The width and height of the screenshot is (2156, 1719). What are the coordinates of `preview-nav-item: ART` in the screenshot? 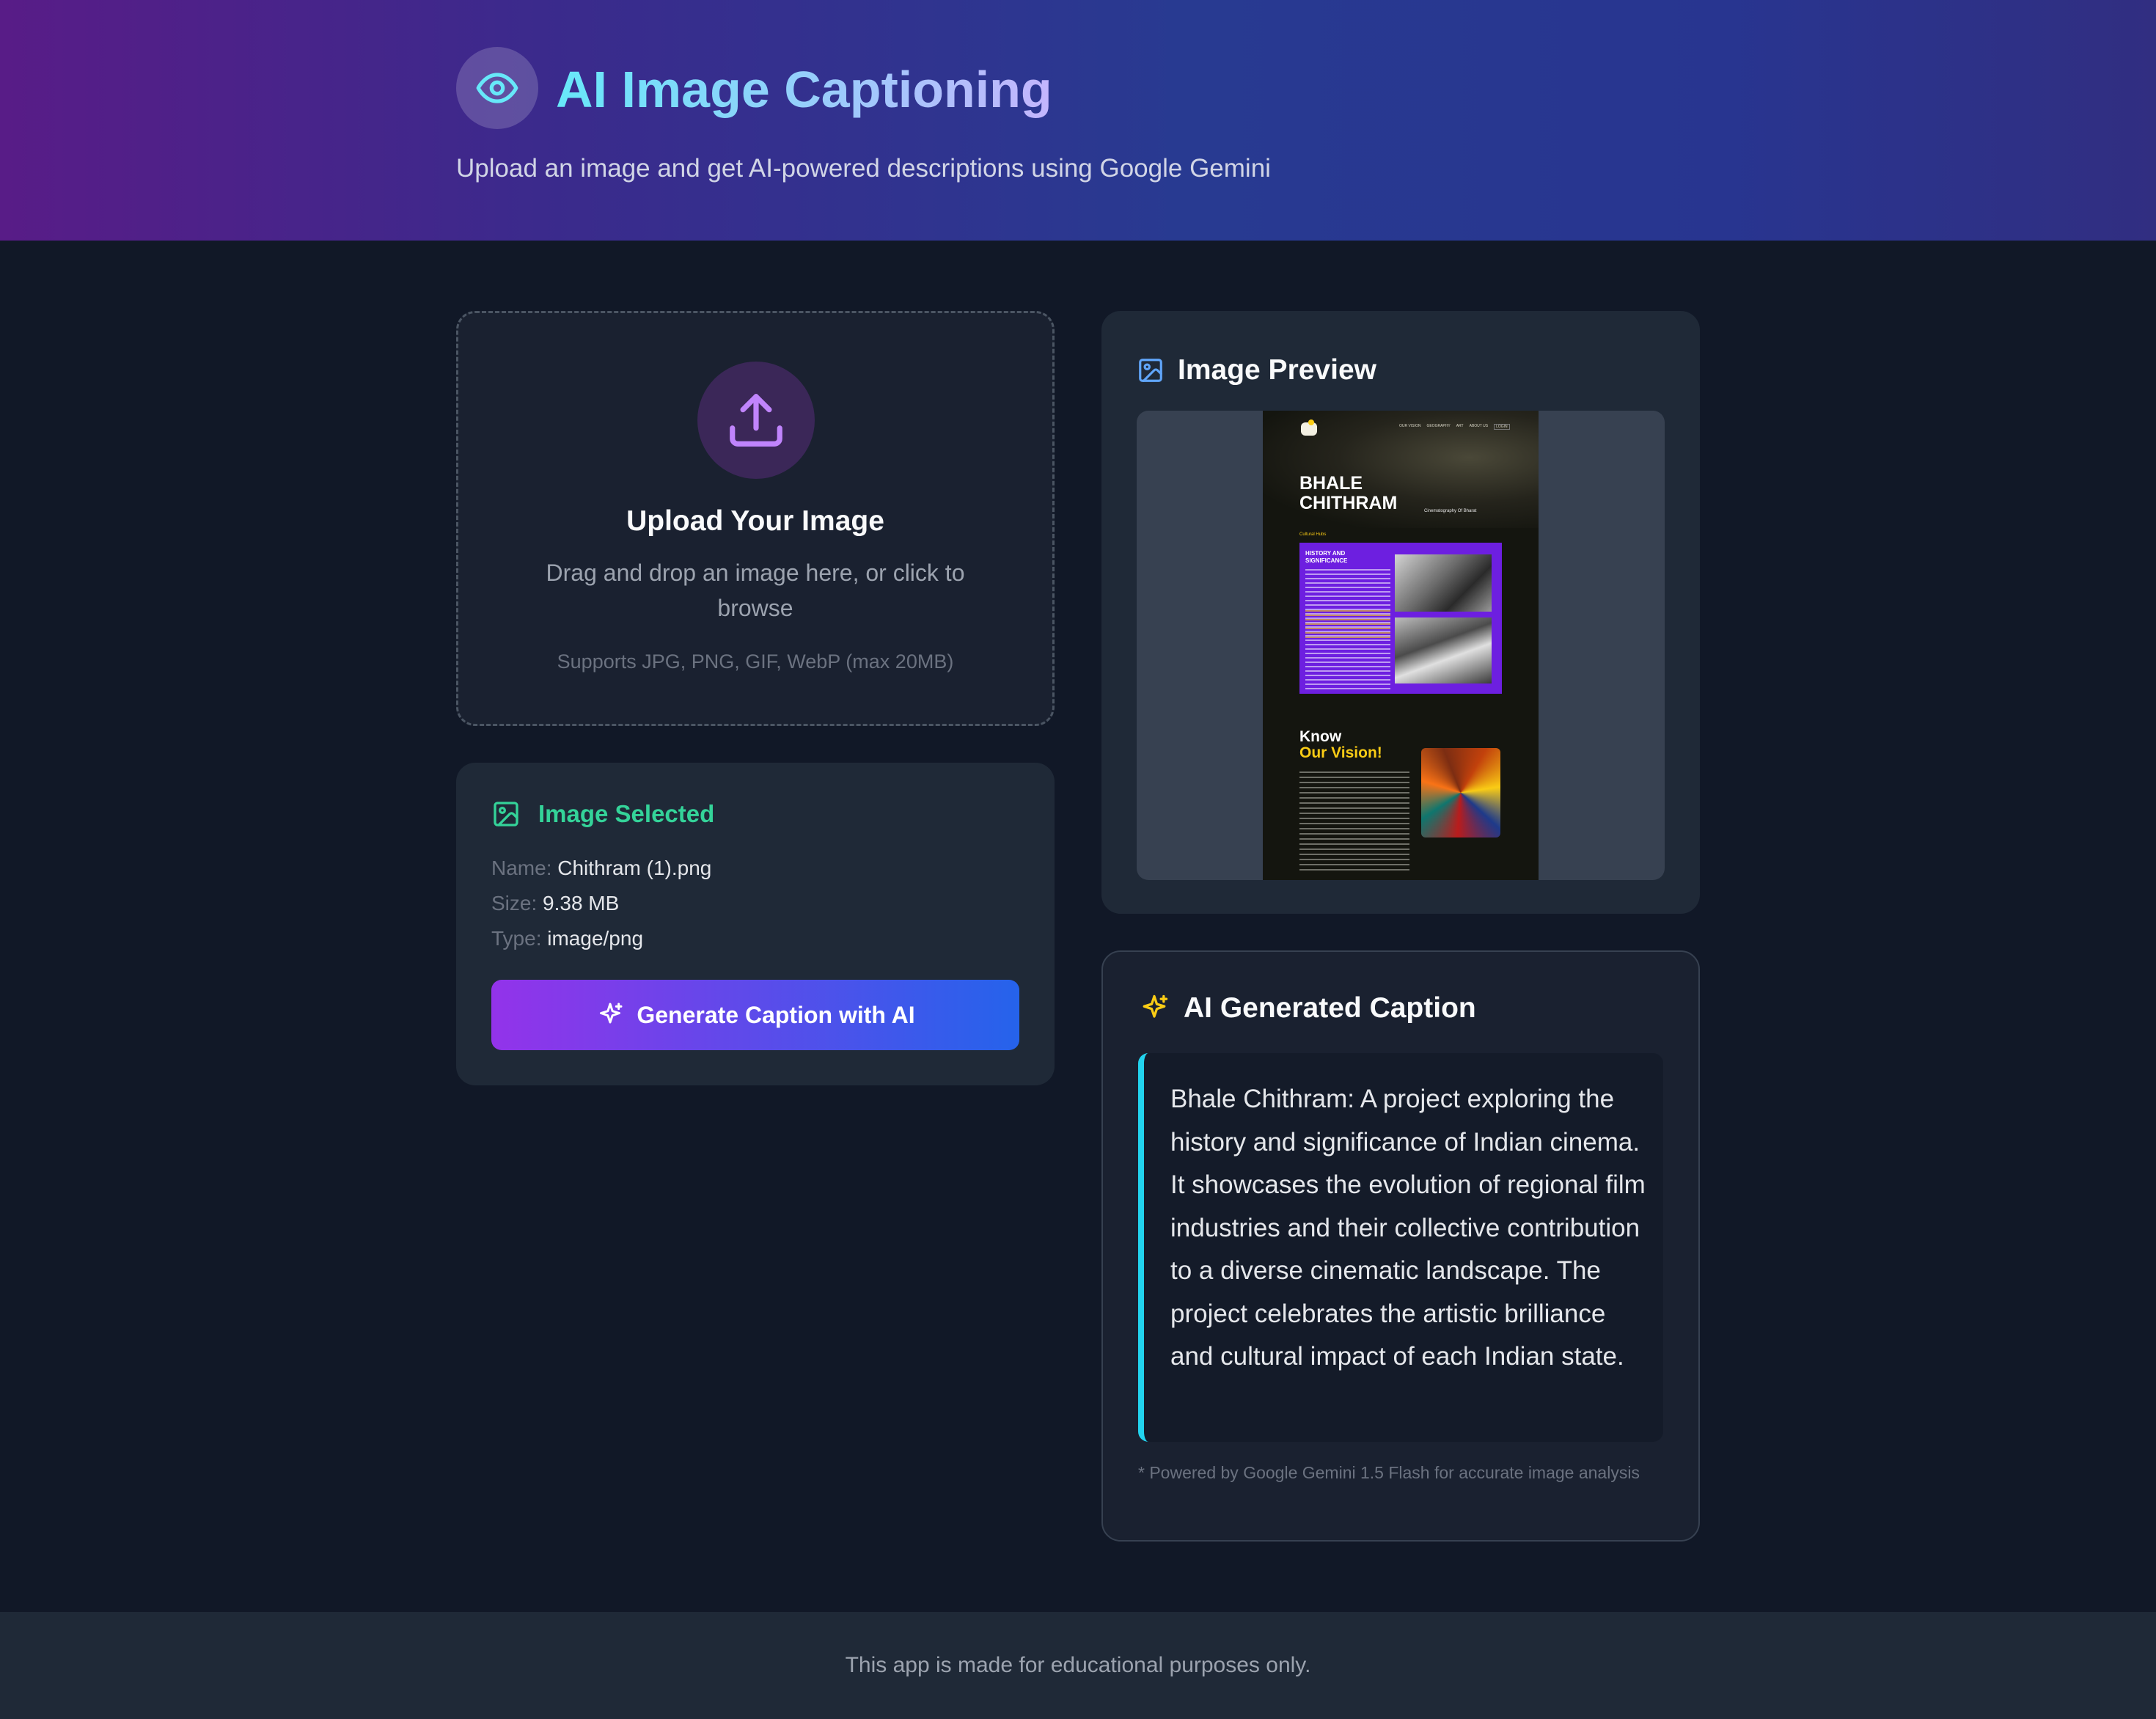 It's located at (1460, 426).